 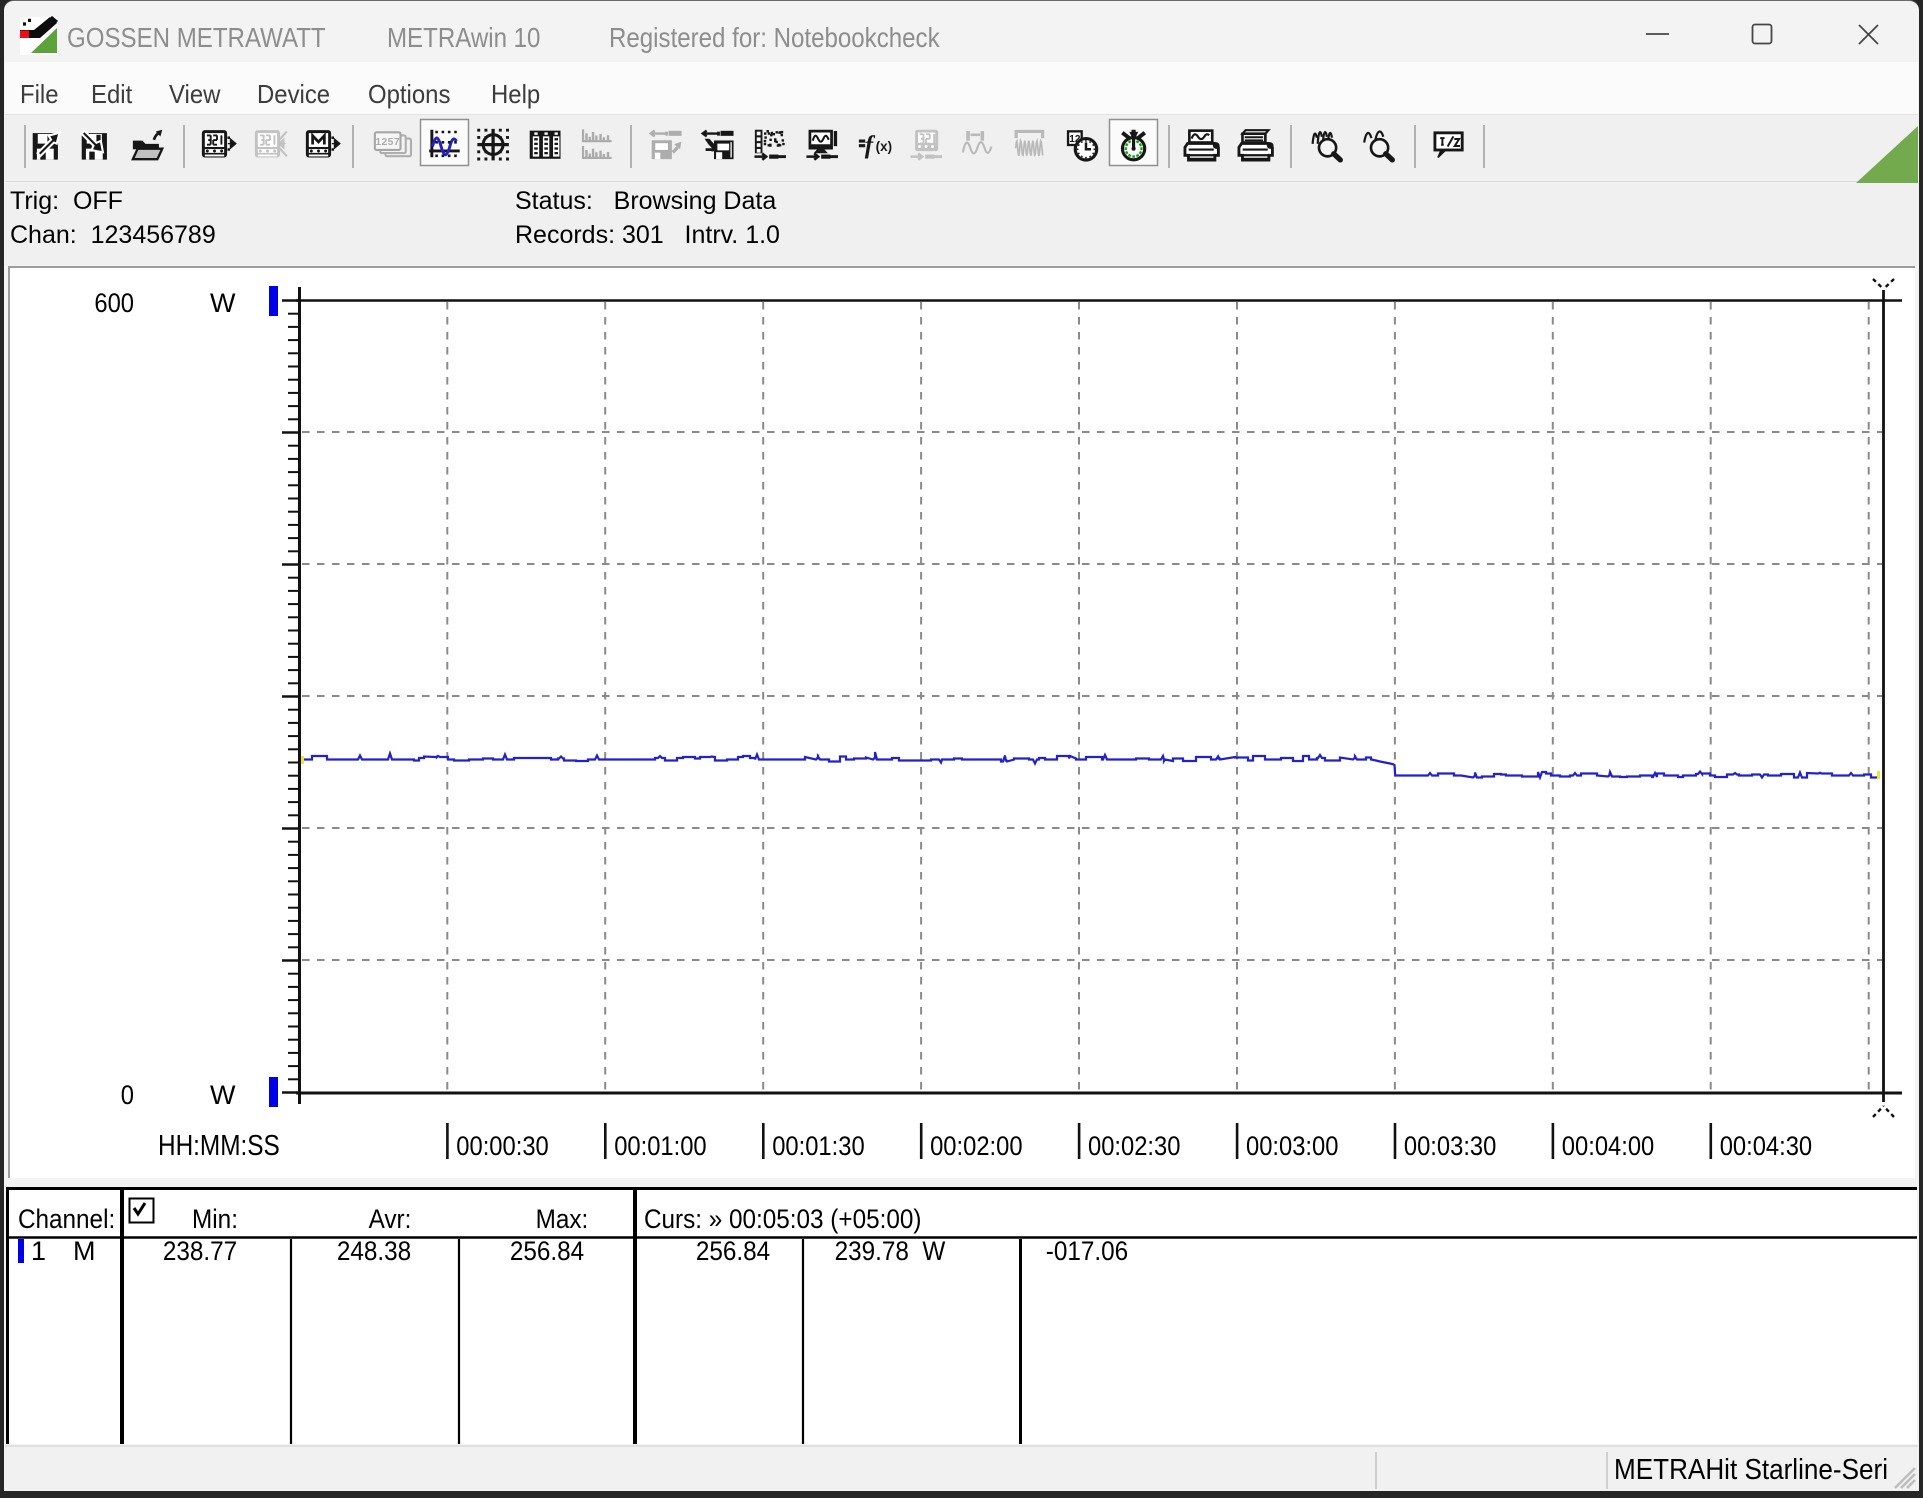 What do you see at coordinates (1751, 1469) in the screenshot?
I see `svg-text: METRAHit Starline-Seri` at bounding box center [1751, 1469].